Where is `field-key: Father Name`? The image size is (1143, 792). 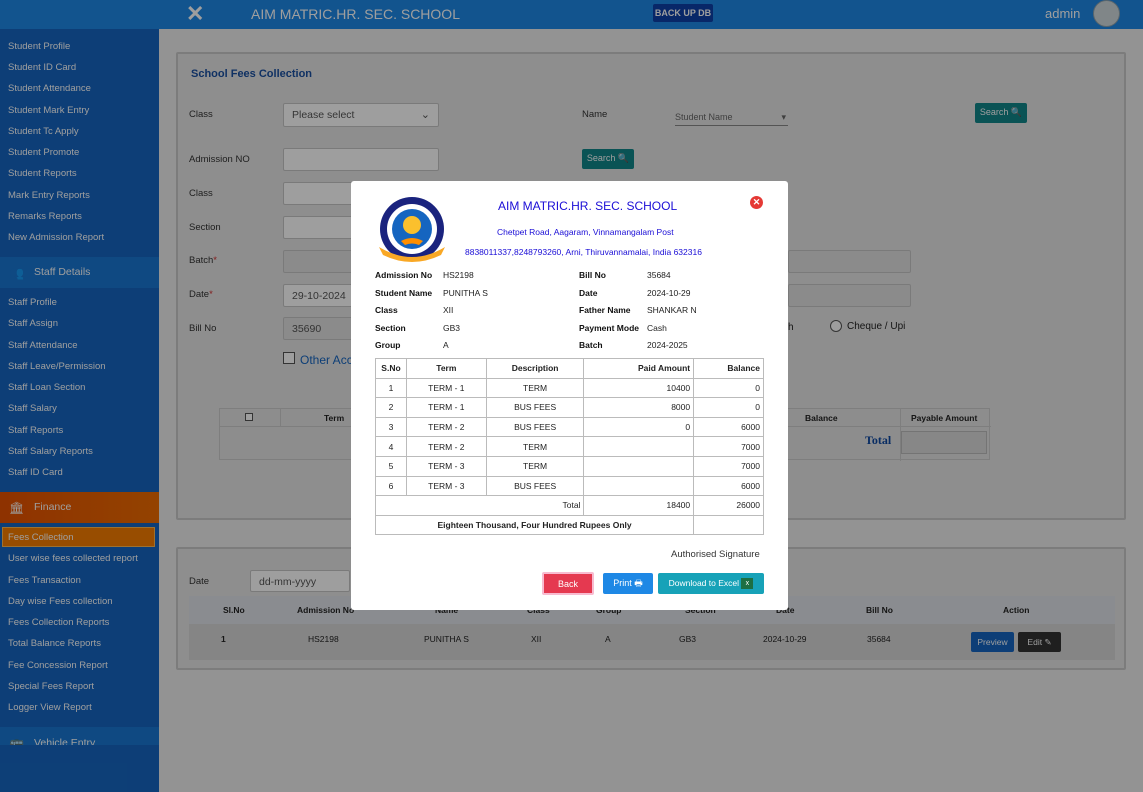 field-key: Father Name is located at coordinates (605, 310).